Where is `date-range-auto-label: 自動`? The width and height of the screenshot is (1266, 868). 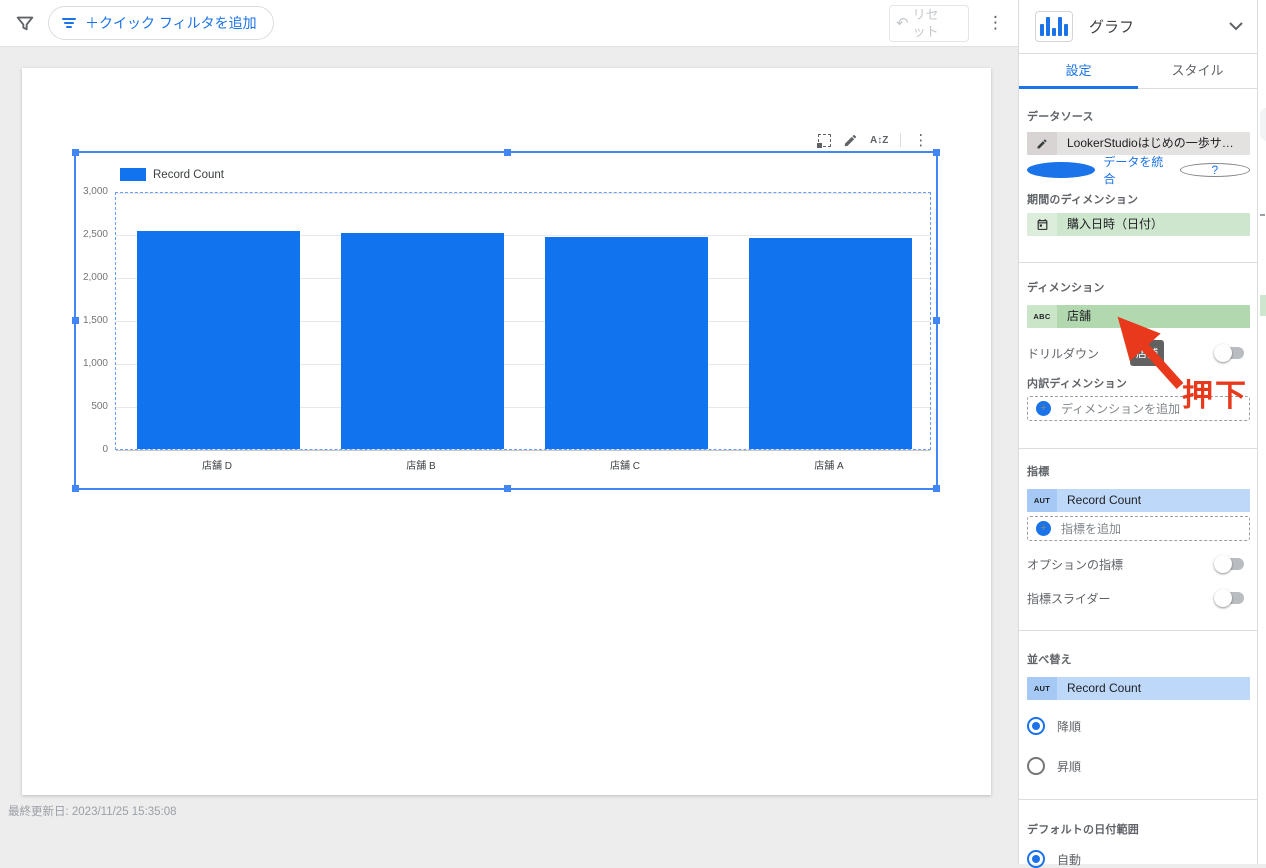 date-range-auto-label: 自動 is located at coordinates (1069, 859).